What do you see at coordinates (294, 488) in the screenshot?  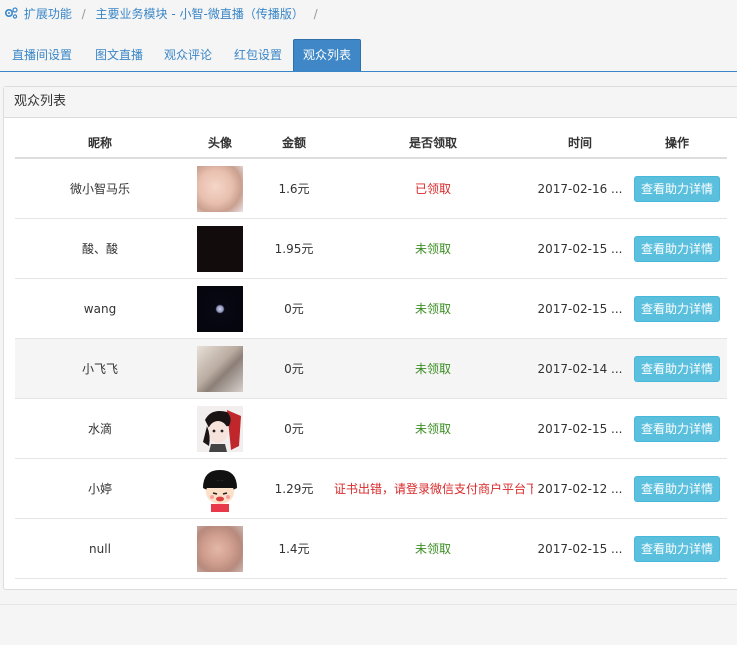 I see `cell-amount: 1.29元` at bounding box center [294, 488].